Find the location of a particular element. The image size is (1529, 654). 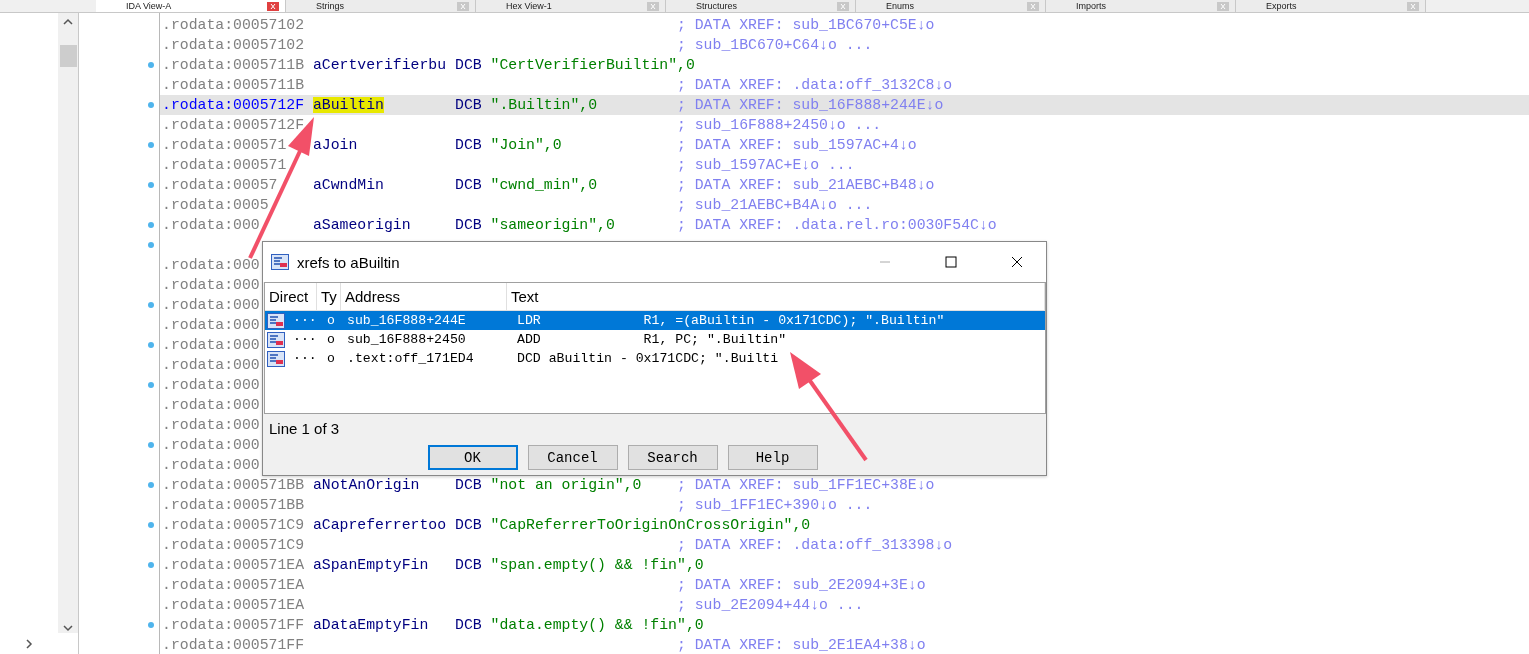

scrollbar-thumb is located at coordinates (68, 56).